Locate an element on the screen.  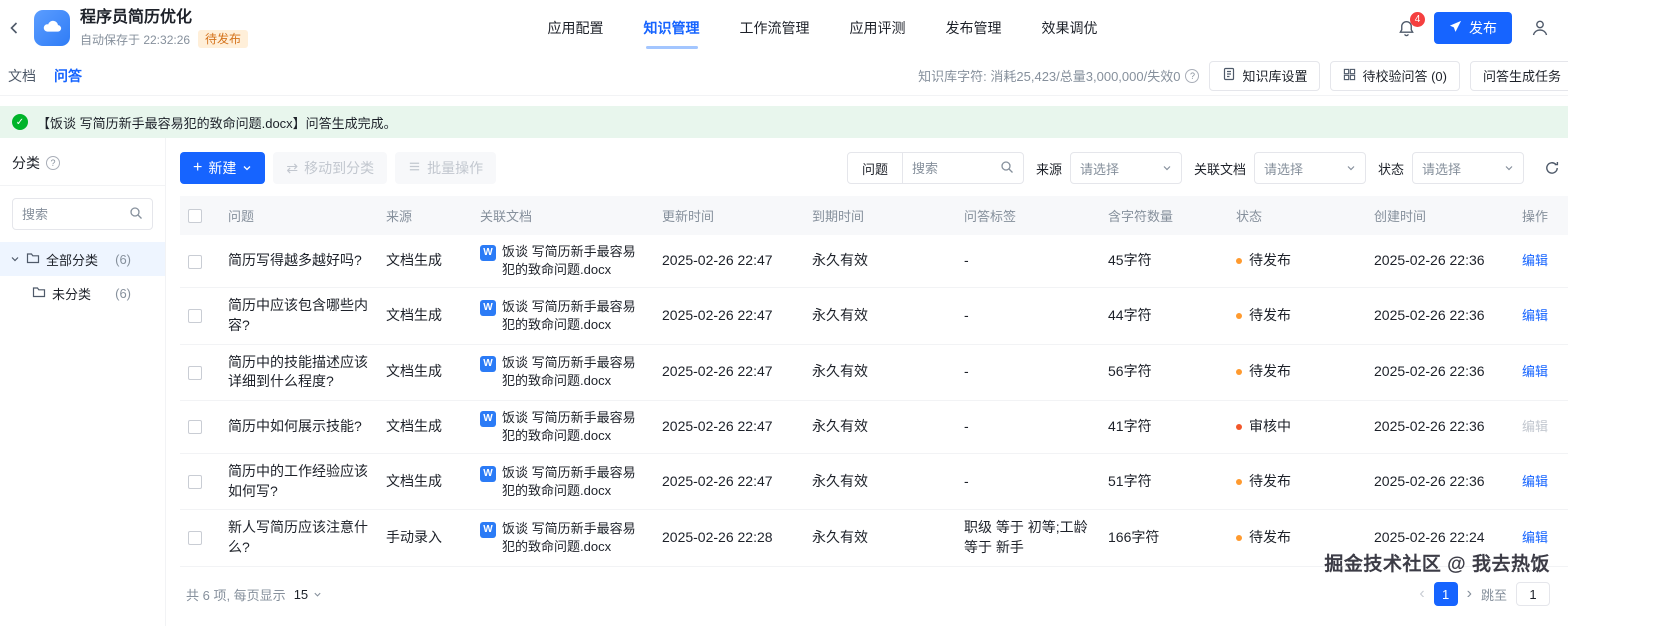
nav-tab-app-eval: 应用评测 is located at coordinates (878, 28).